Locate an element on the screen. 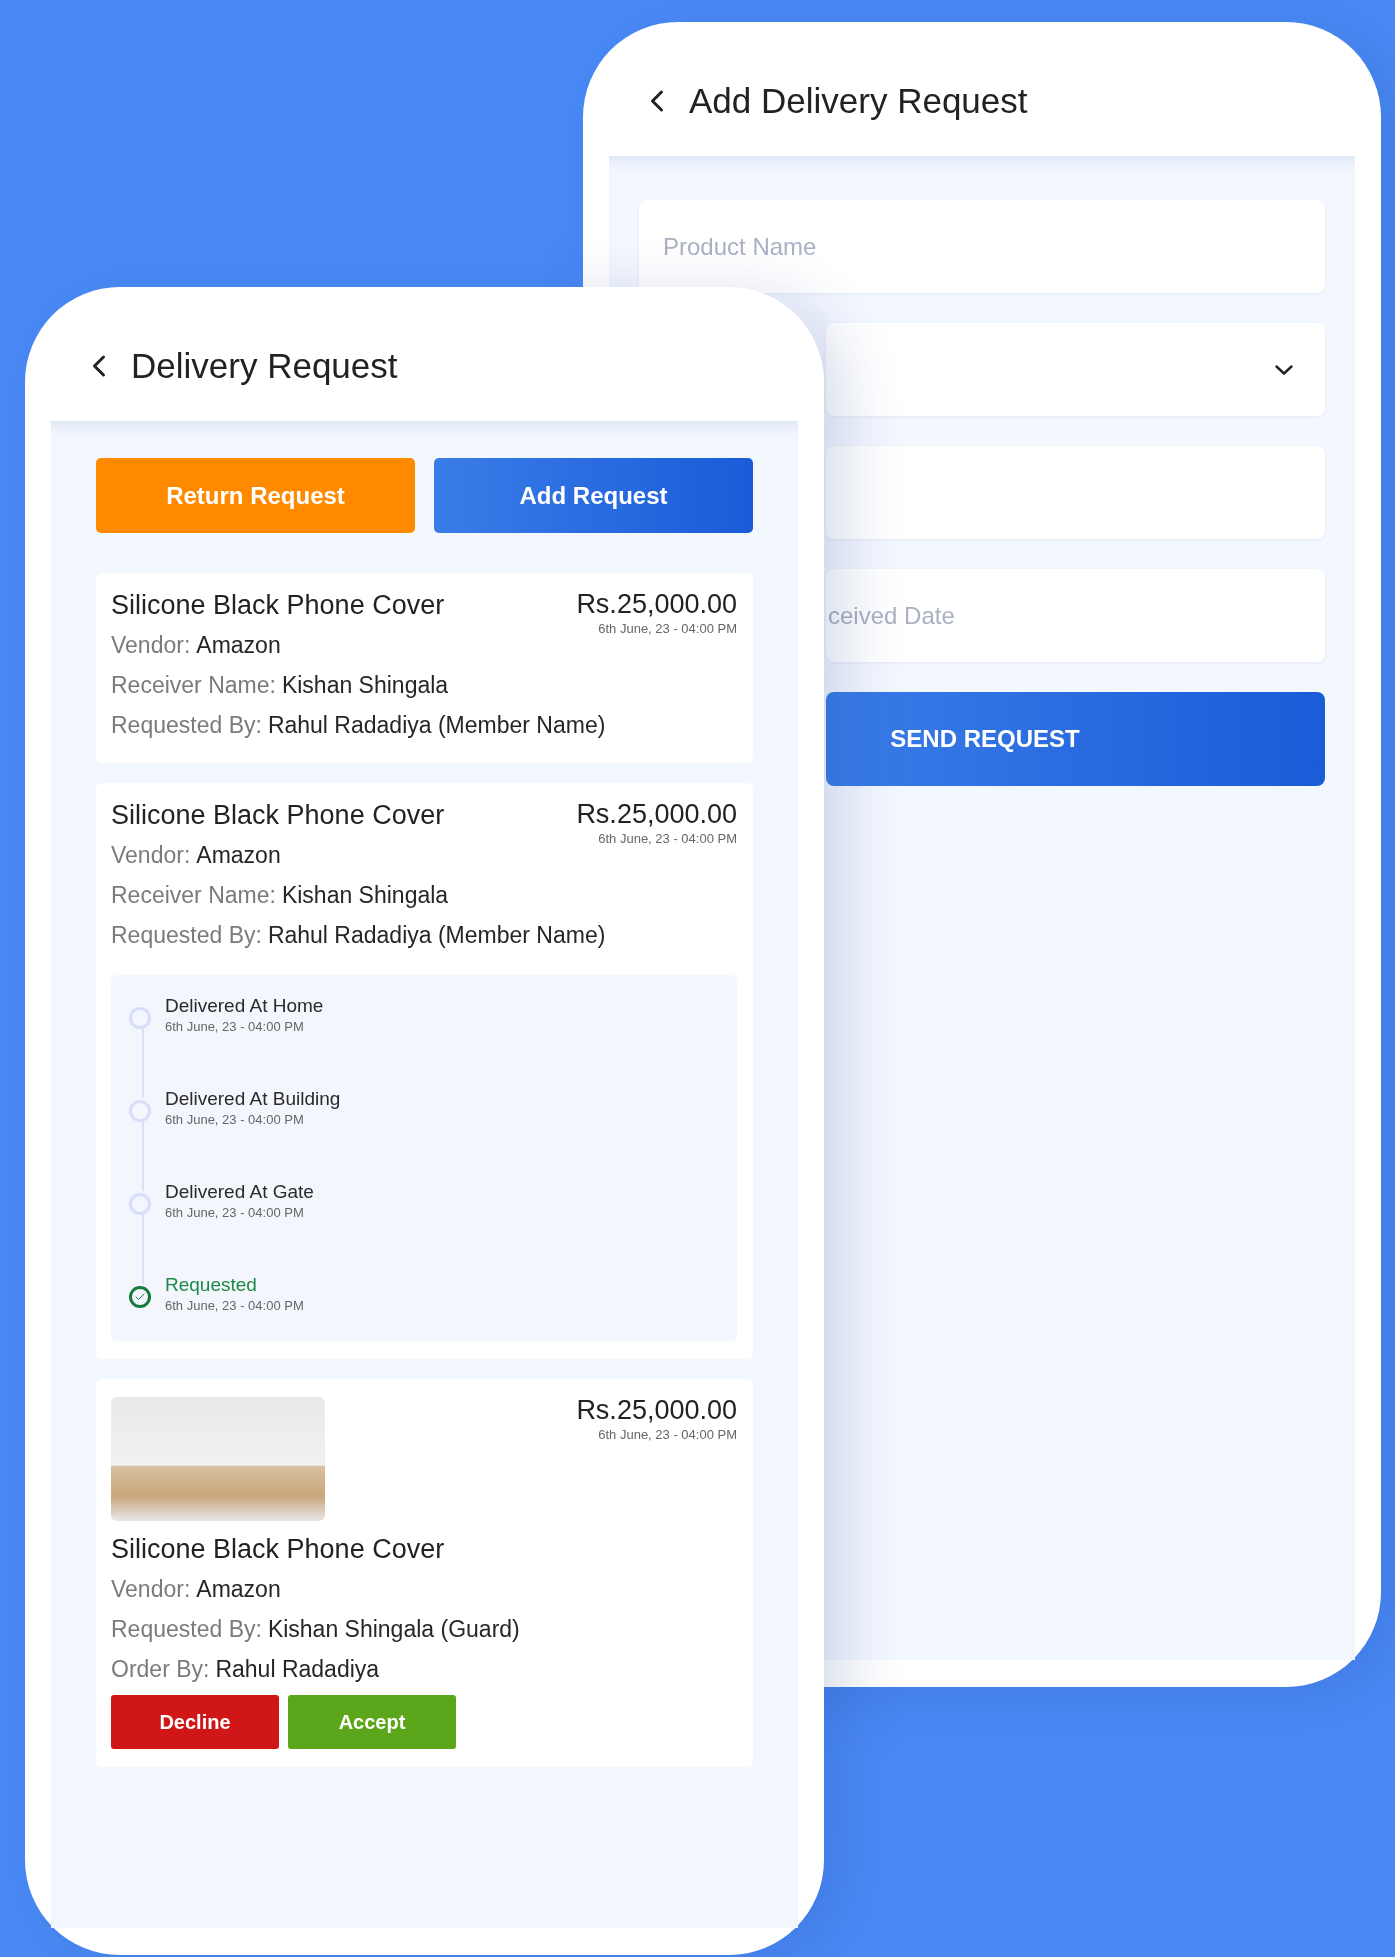 Image resolution: width=1395 pixels, height=1957 pixels. screen-title: Delivery Request is located at coordinates (264, 366).